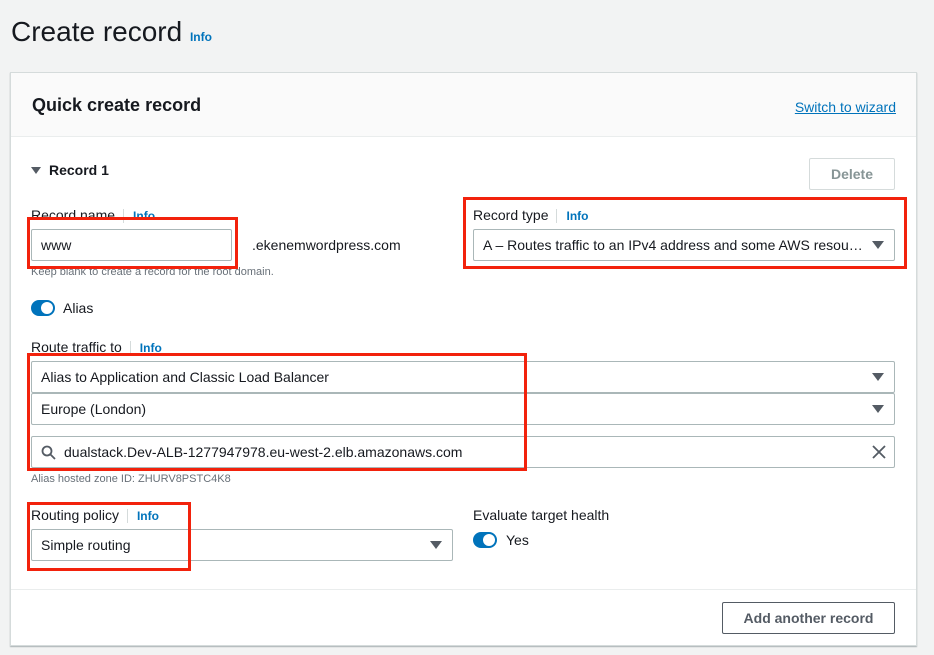 This screenshot has height=655, width=934. I want to click on add-another-record-button: Add another record, so click(808, 618).